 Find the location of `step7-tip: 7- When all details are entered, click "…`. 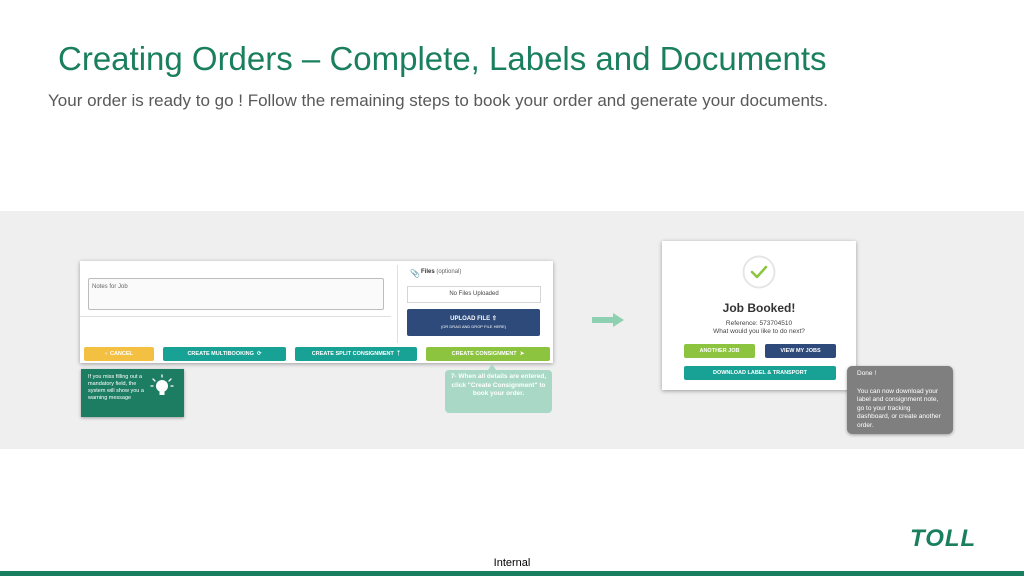

step7-tip: 7- When all details are entered, click "… is located at coordinates (498, 391).